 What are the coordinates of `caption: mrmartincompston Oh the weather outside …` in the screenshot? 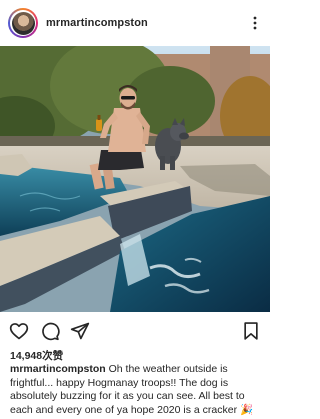 It's located at (136, 390).